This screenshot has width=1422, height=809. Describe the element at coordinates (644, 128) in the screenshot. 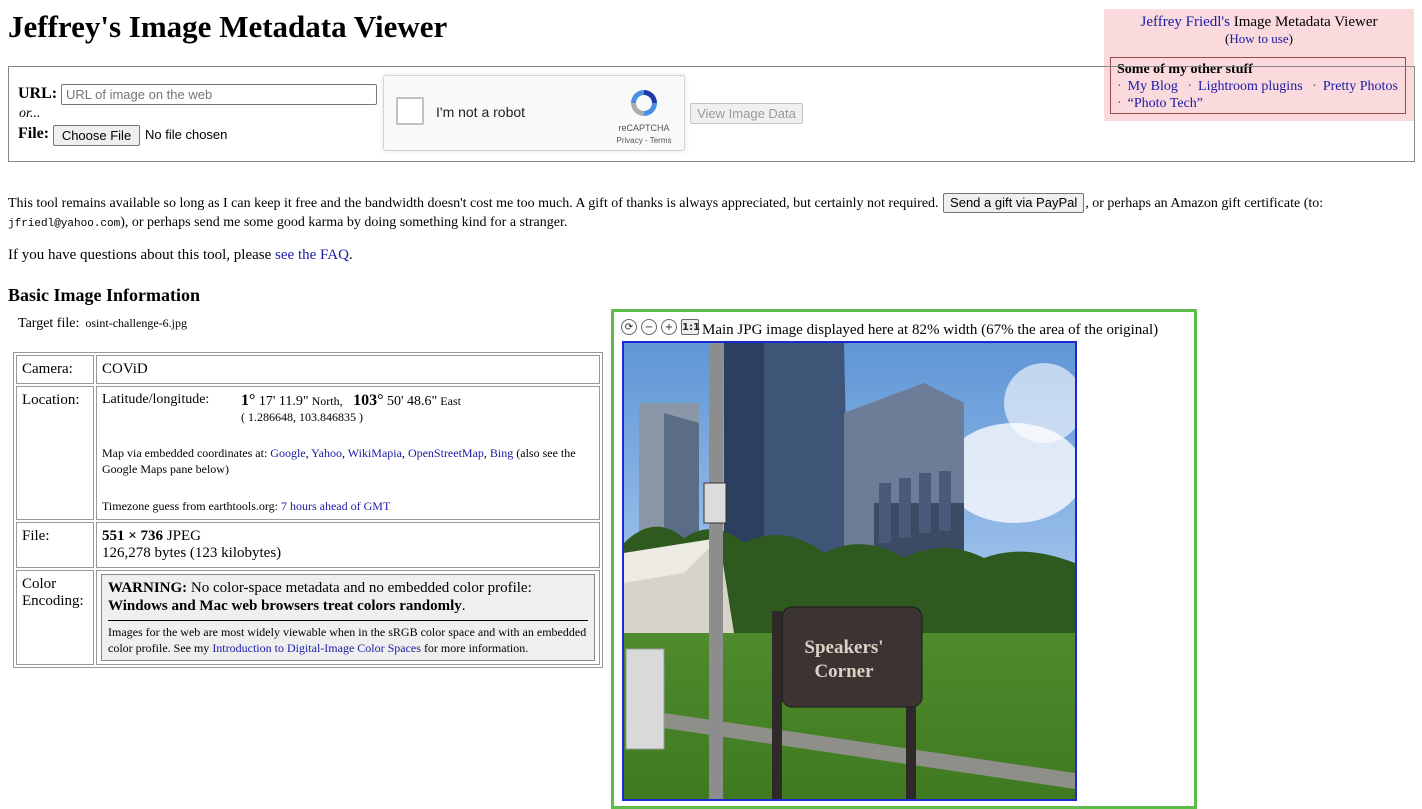

I see `recaptcha-brand: reCAPTCHA` at that location.